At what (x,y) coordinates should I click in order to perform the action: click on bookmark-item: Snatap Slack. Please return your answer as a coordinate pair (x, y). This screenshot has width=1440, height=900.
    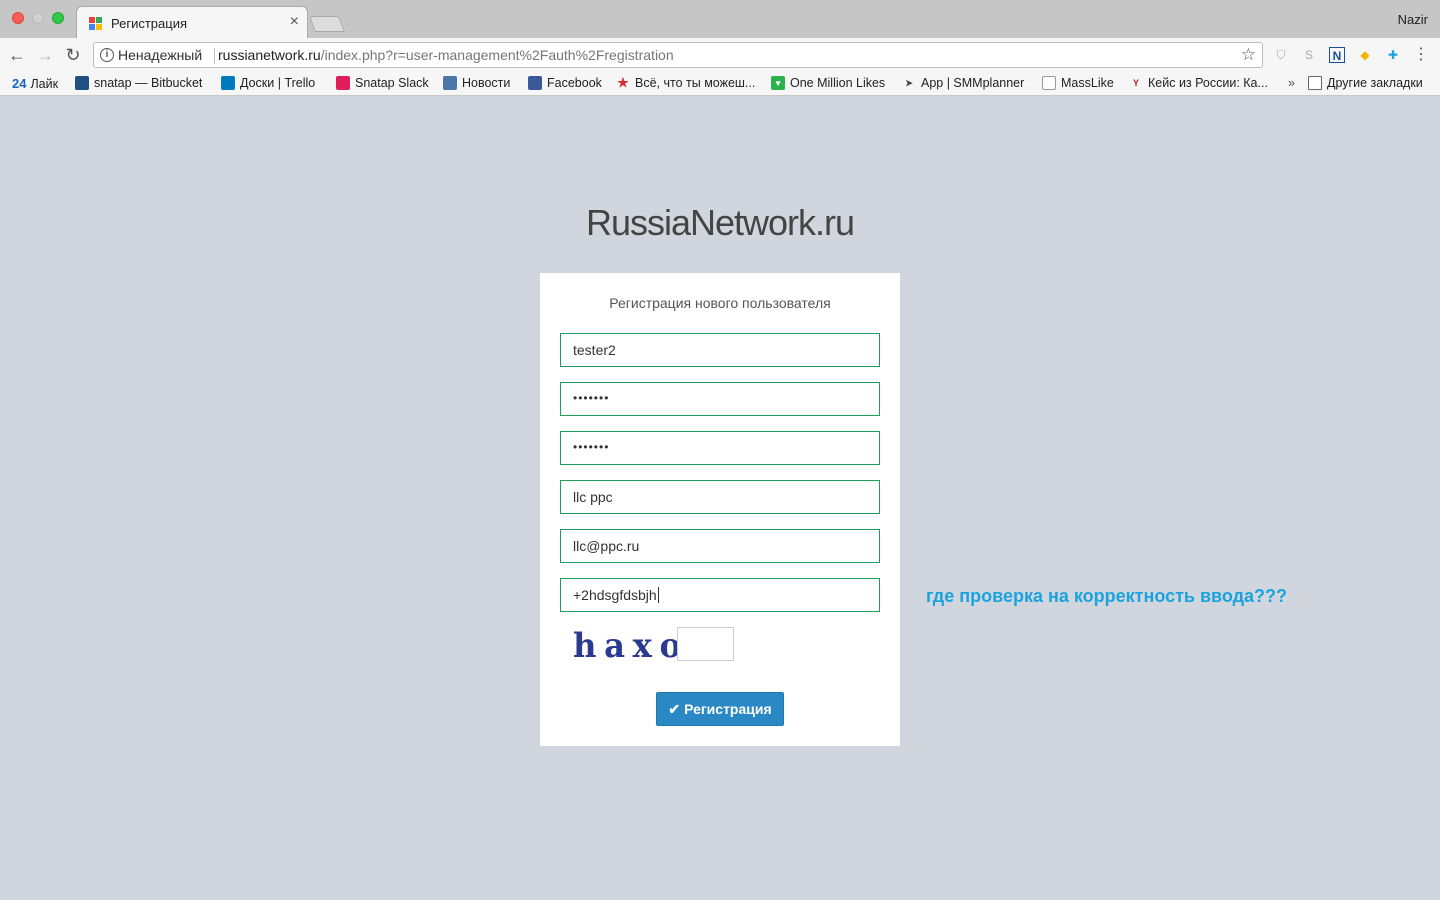
    Looking at the image, I should click on (382, 83).